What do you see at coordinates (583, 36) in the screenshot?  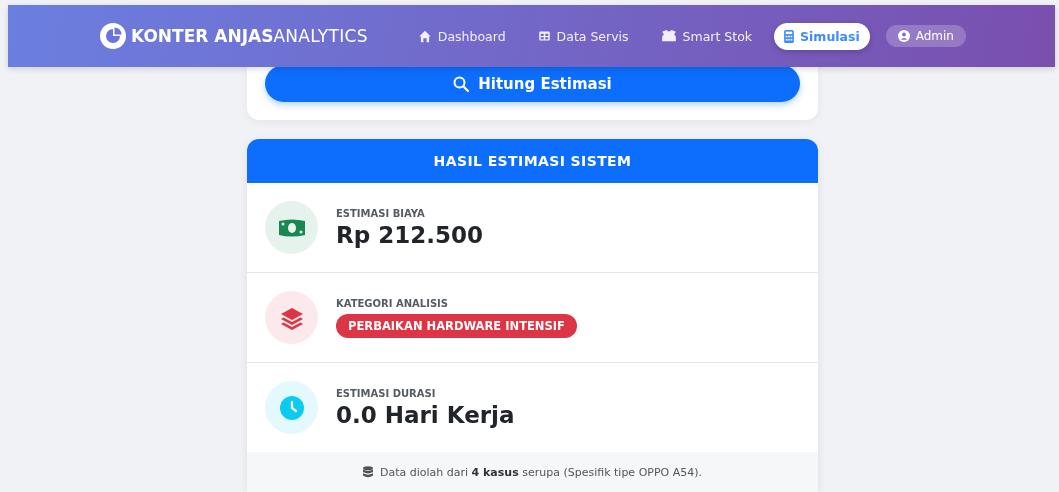 I see `nav-link: Data Servis` at bounding box center [583, 36].